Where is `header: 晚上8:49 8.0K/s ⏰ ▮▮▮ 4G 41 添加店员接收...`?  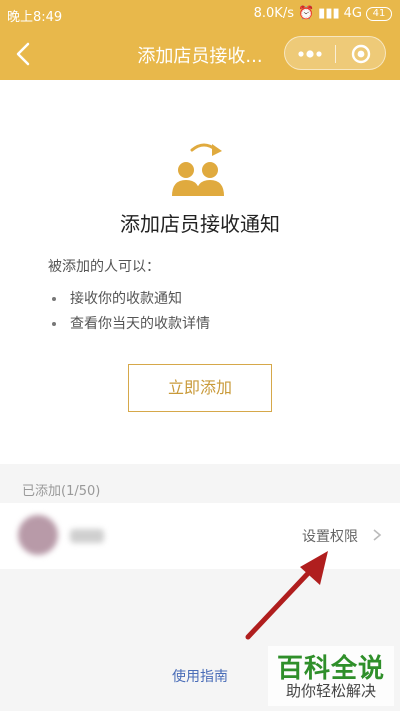
header: 晚上8:49 8.0K/s ⏰ ▮▮▮ 4G 41 添加店员接收... is located at coordinates (200, 40).